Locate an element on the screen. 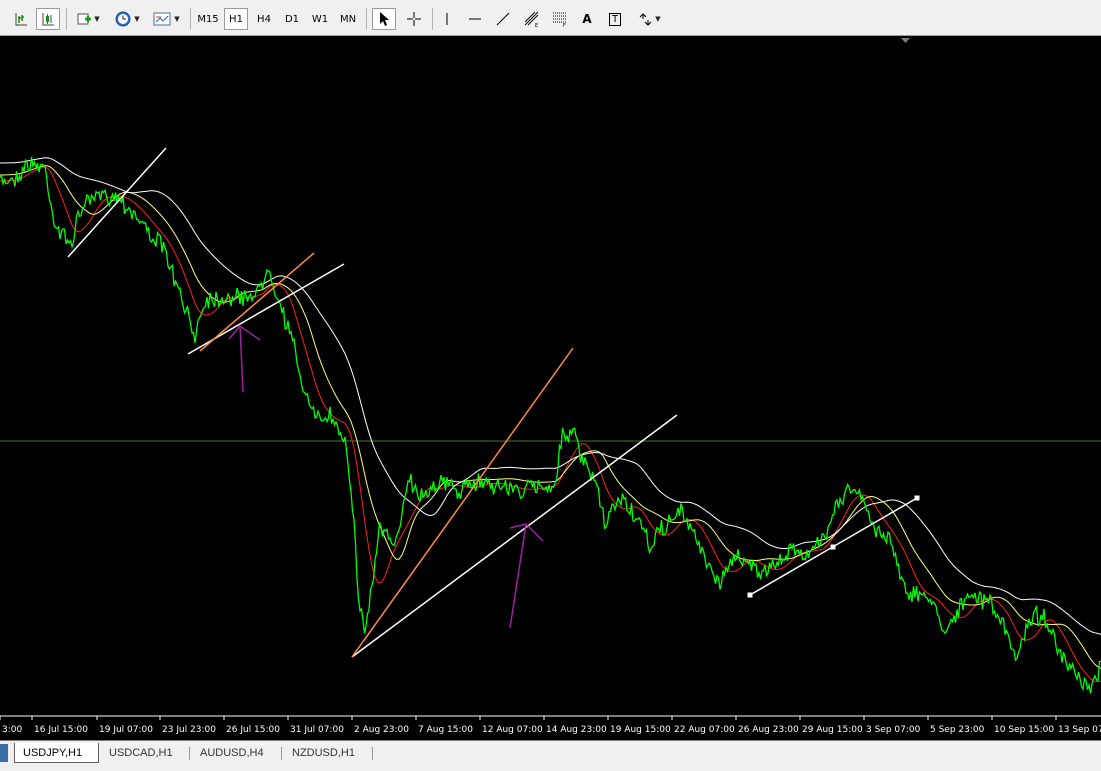 The image size is (1101, 771). tf-label: H1 is located at coordinates (236, 19).